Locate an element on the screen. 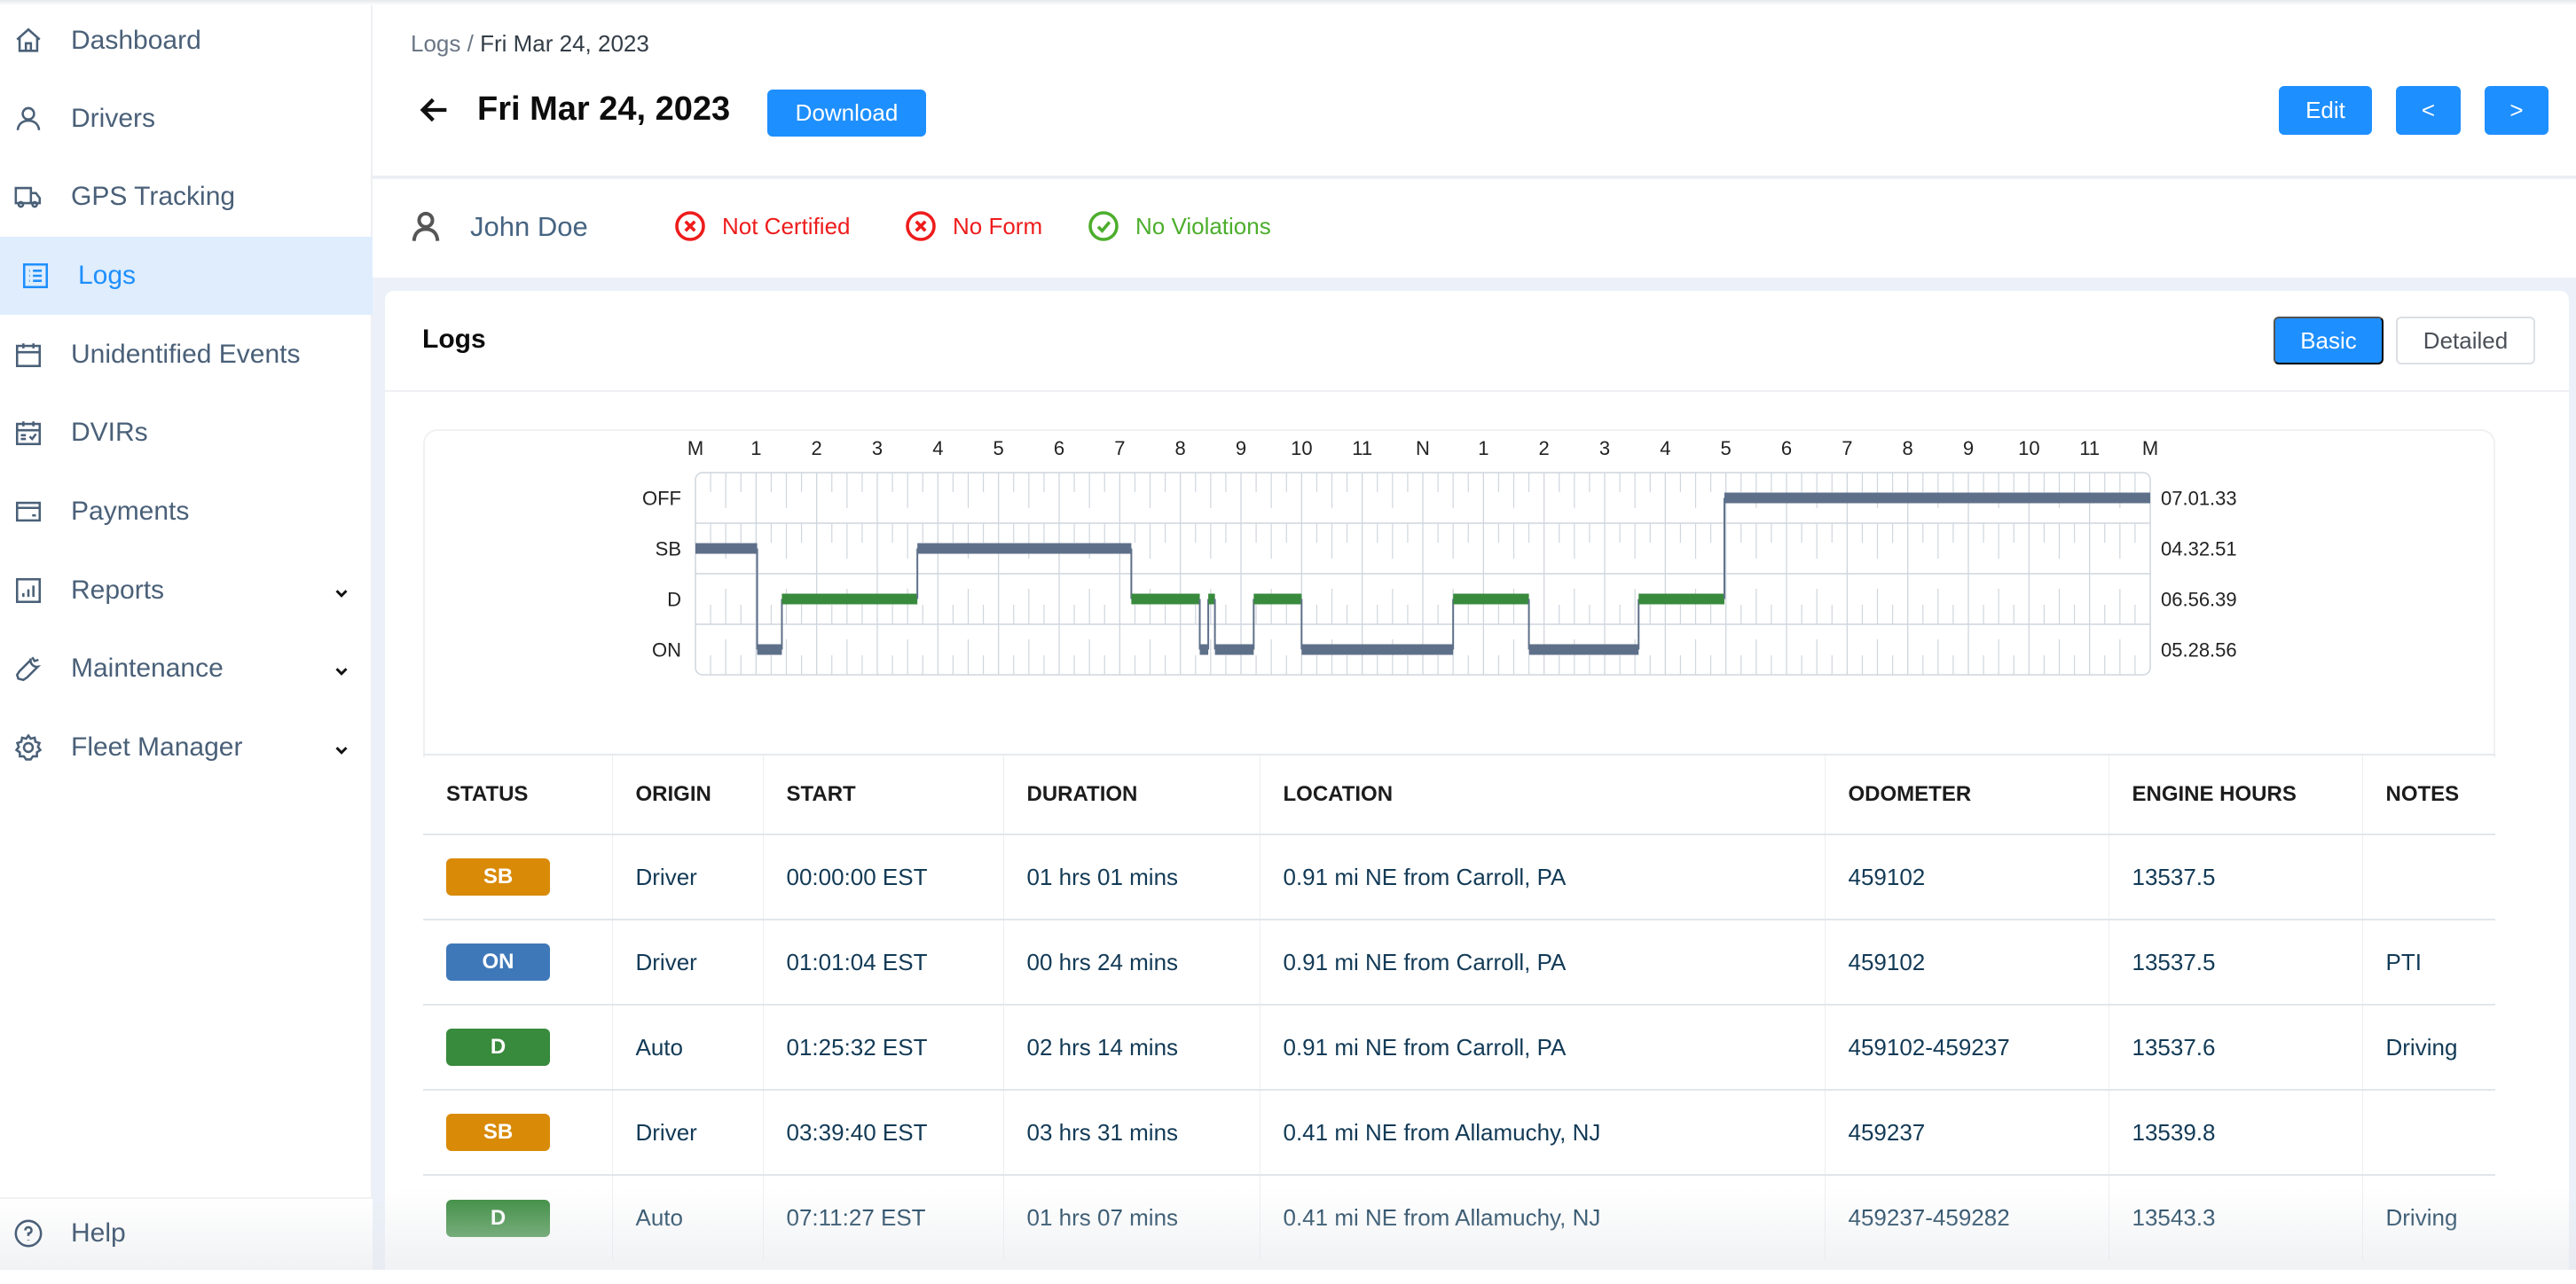  list-icon is located at coordinates (35, 276).